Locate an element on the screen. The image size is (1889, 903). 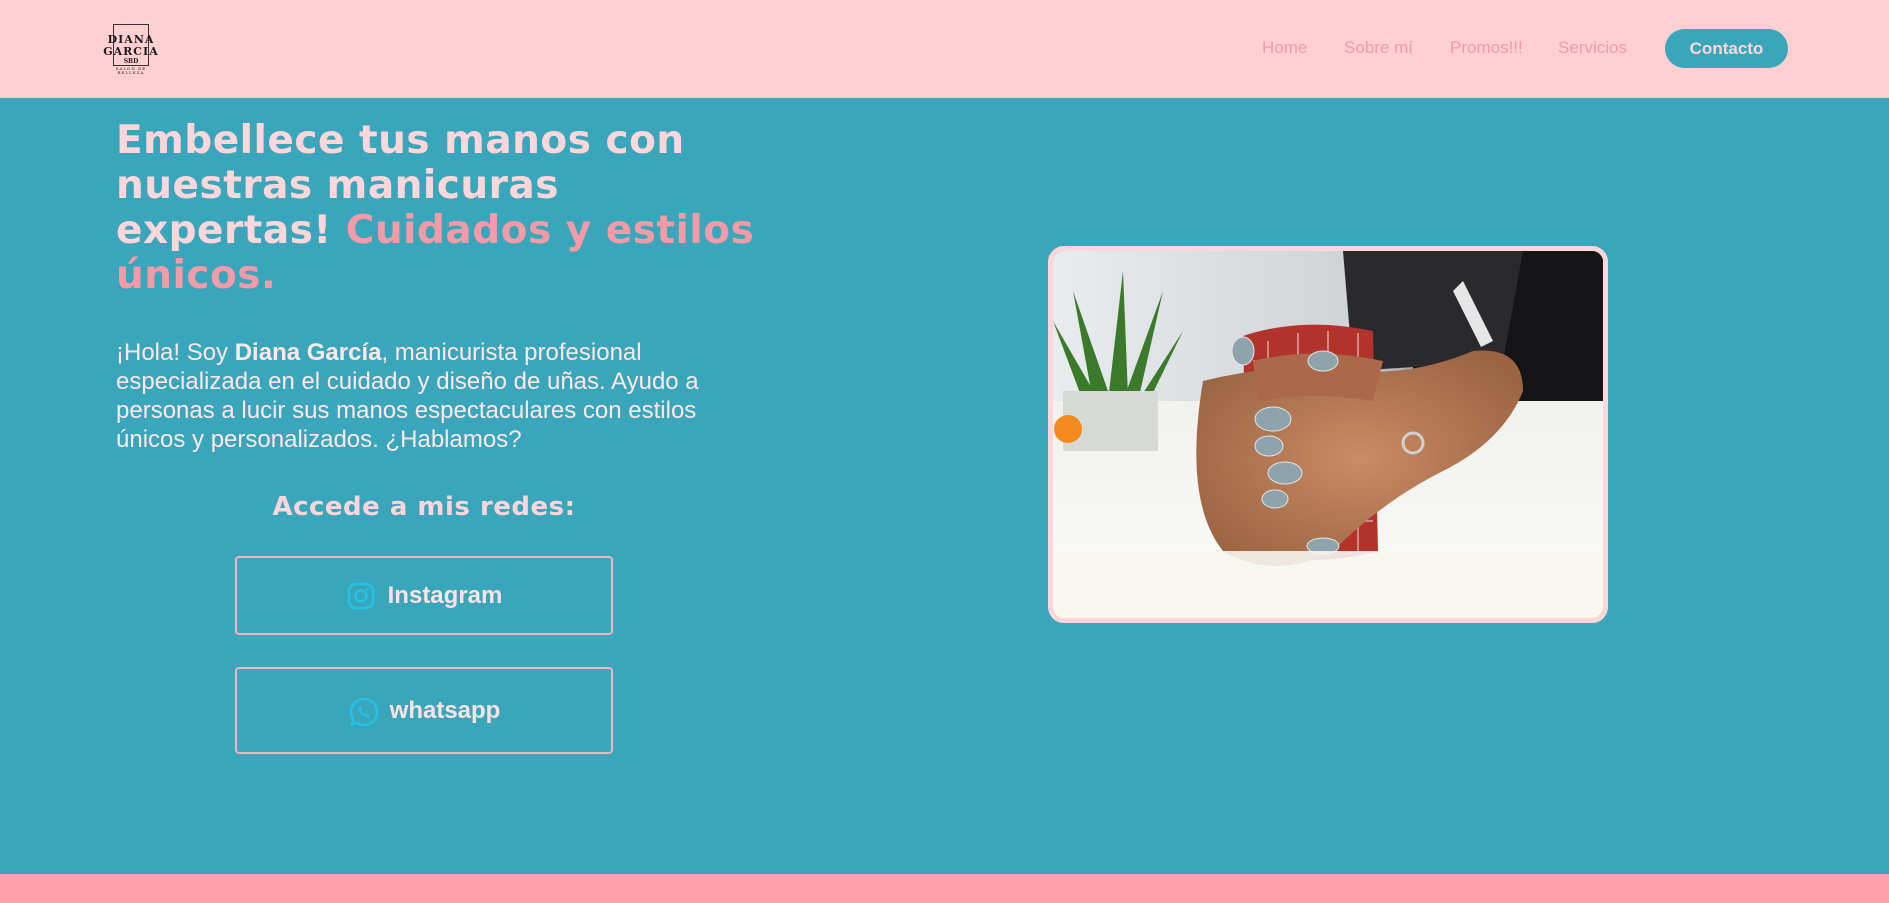
hero-photo is located at coordinates (1328, 434).